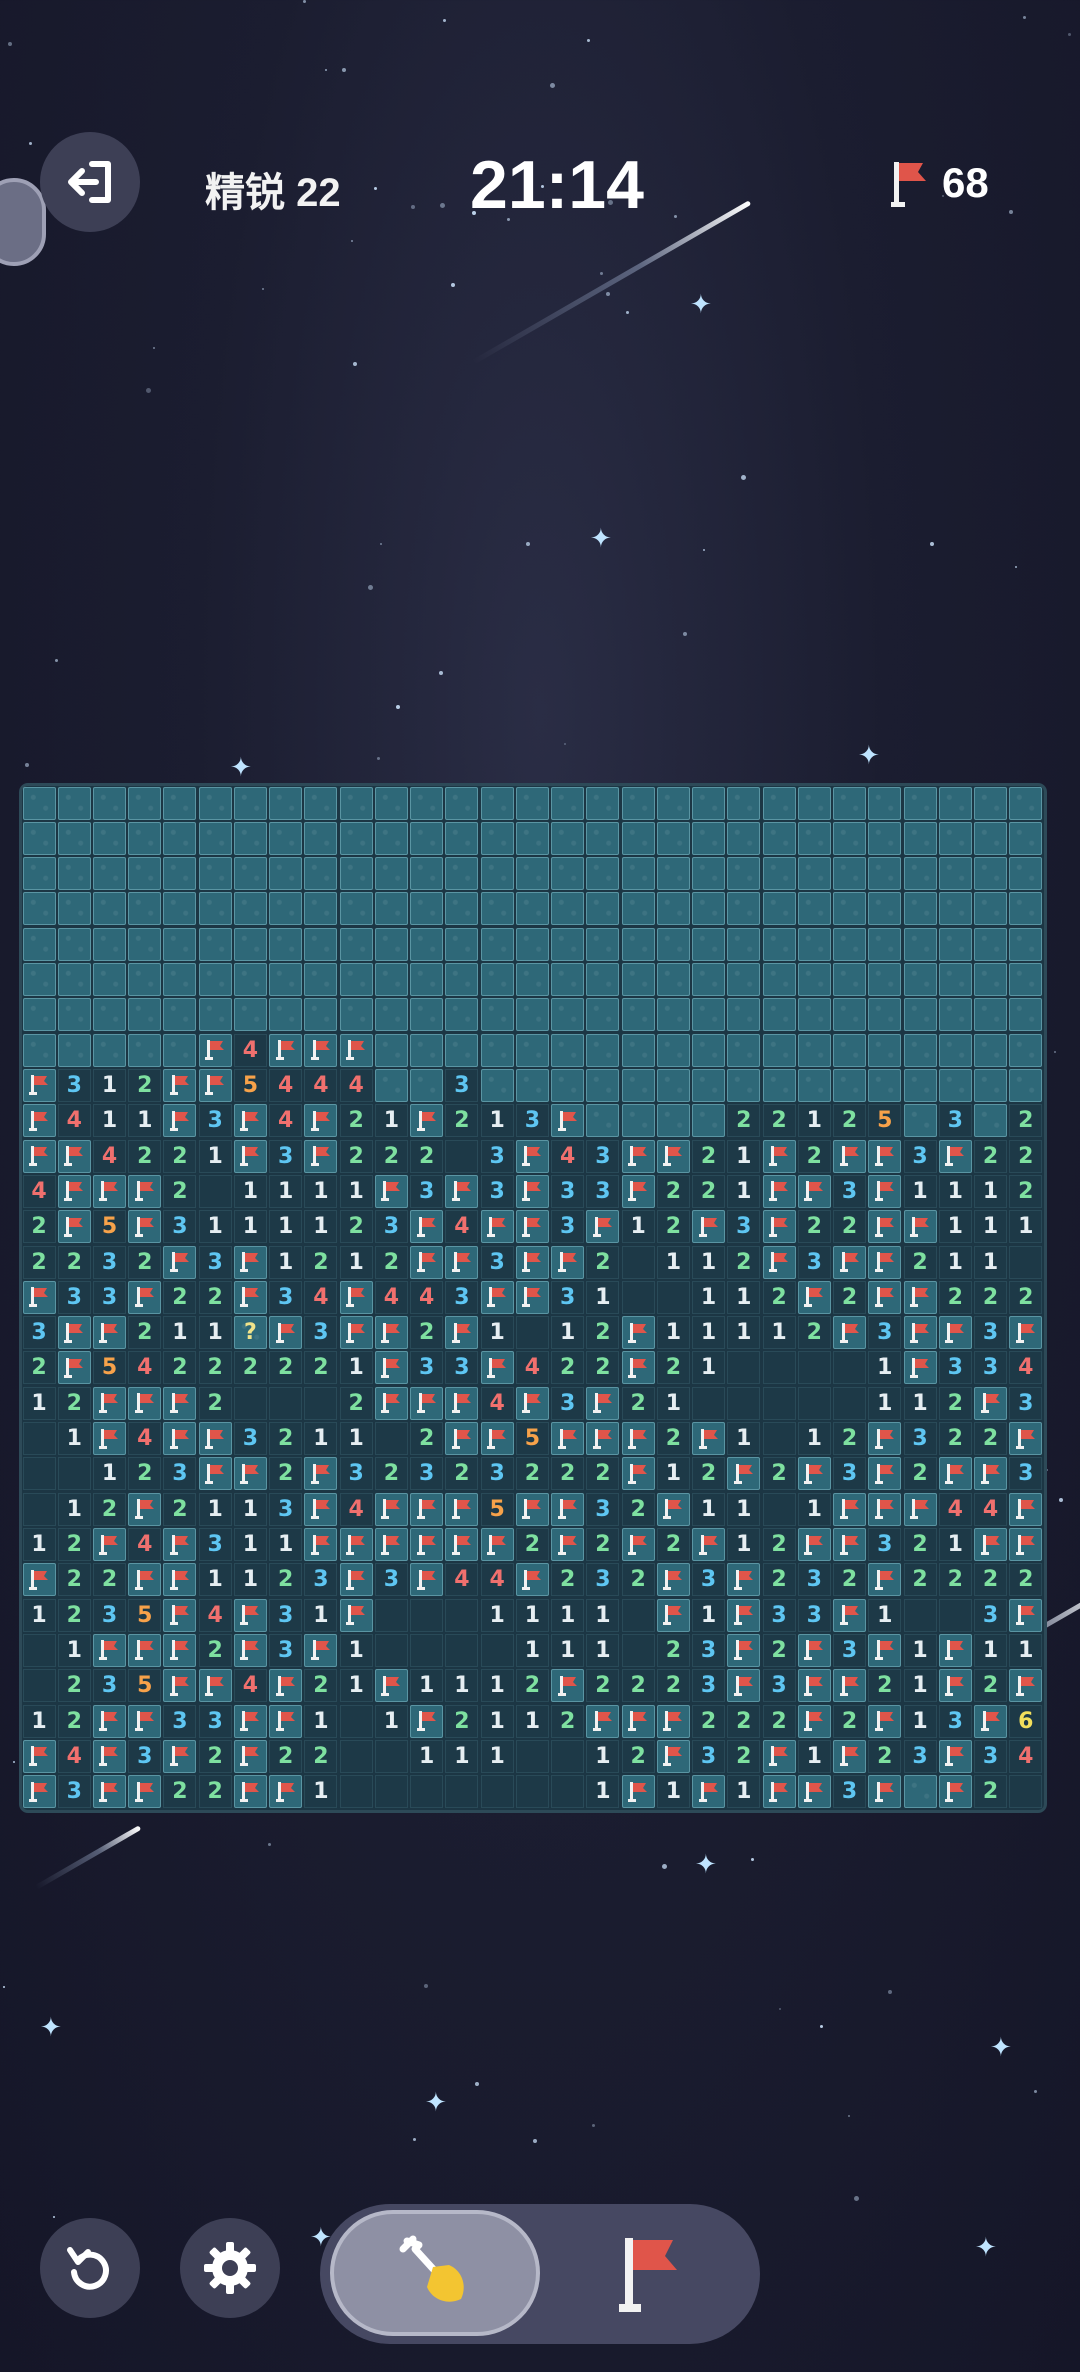 This screenshot has width=1080, height=2372. Describe the element at coordinates (250, 1333) in the screenshot. I see `question-cell: ?` at that location.